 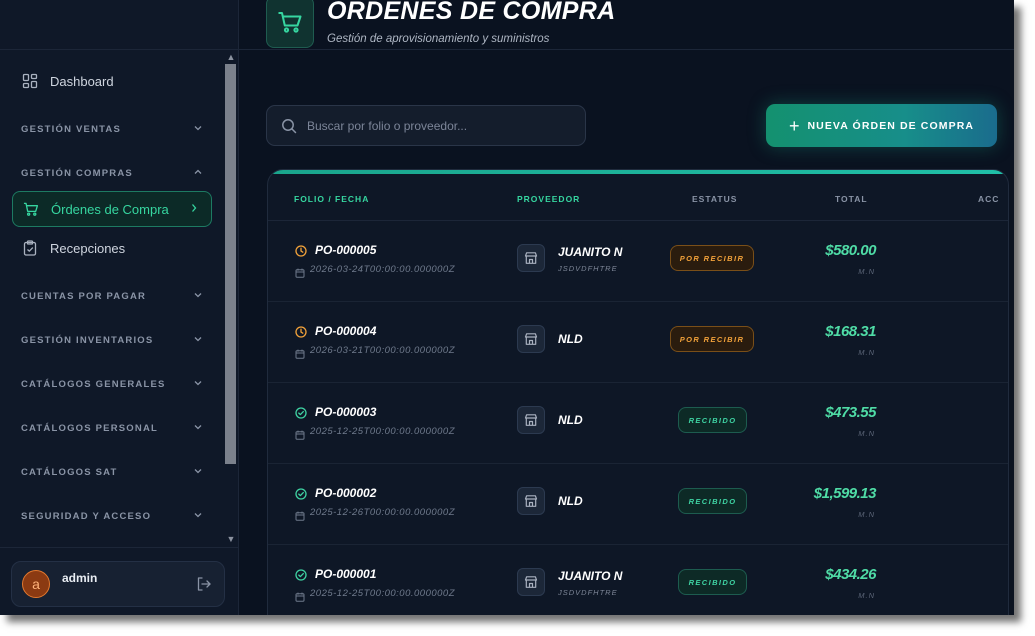 I want to click on scroll-up-arrow-icon: ▲, so click(x=231, y=57).